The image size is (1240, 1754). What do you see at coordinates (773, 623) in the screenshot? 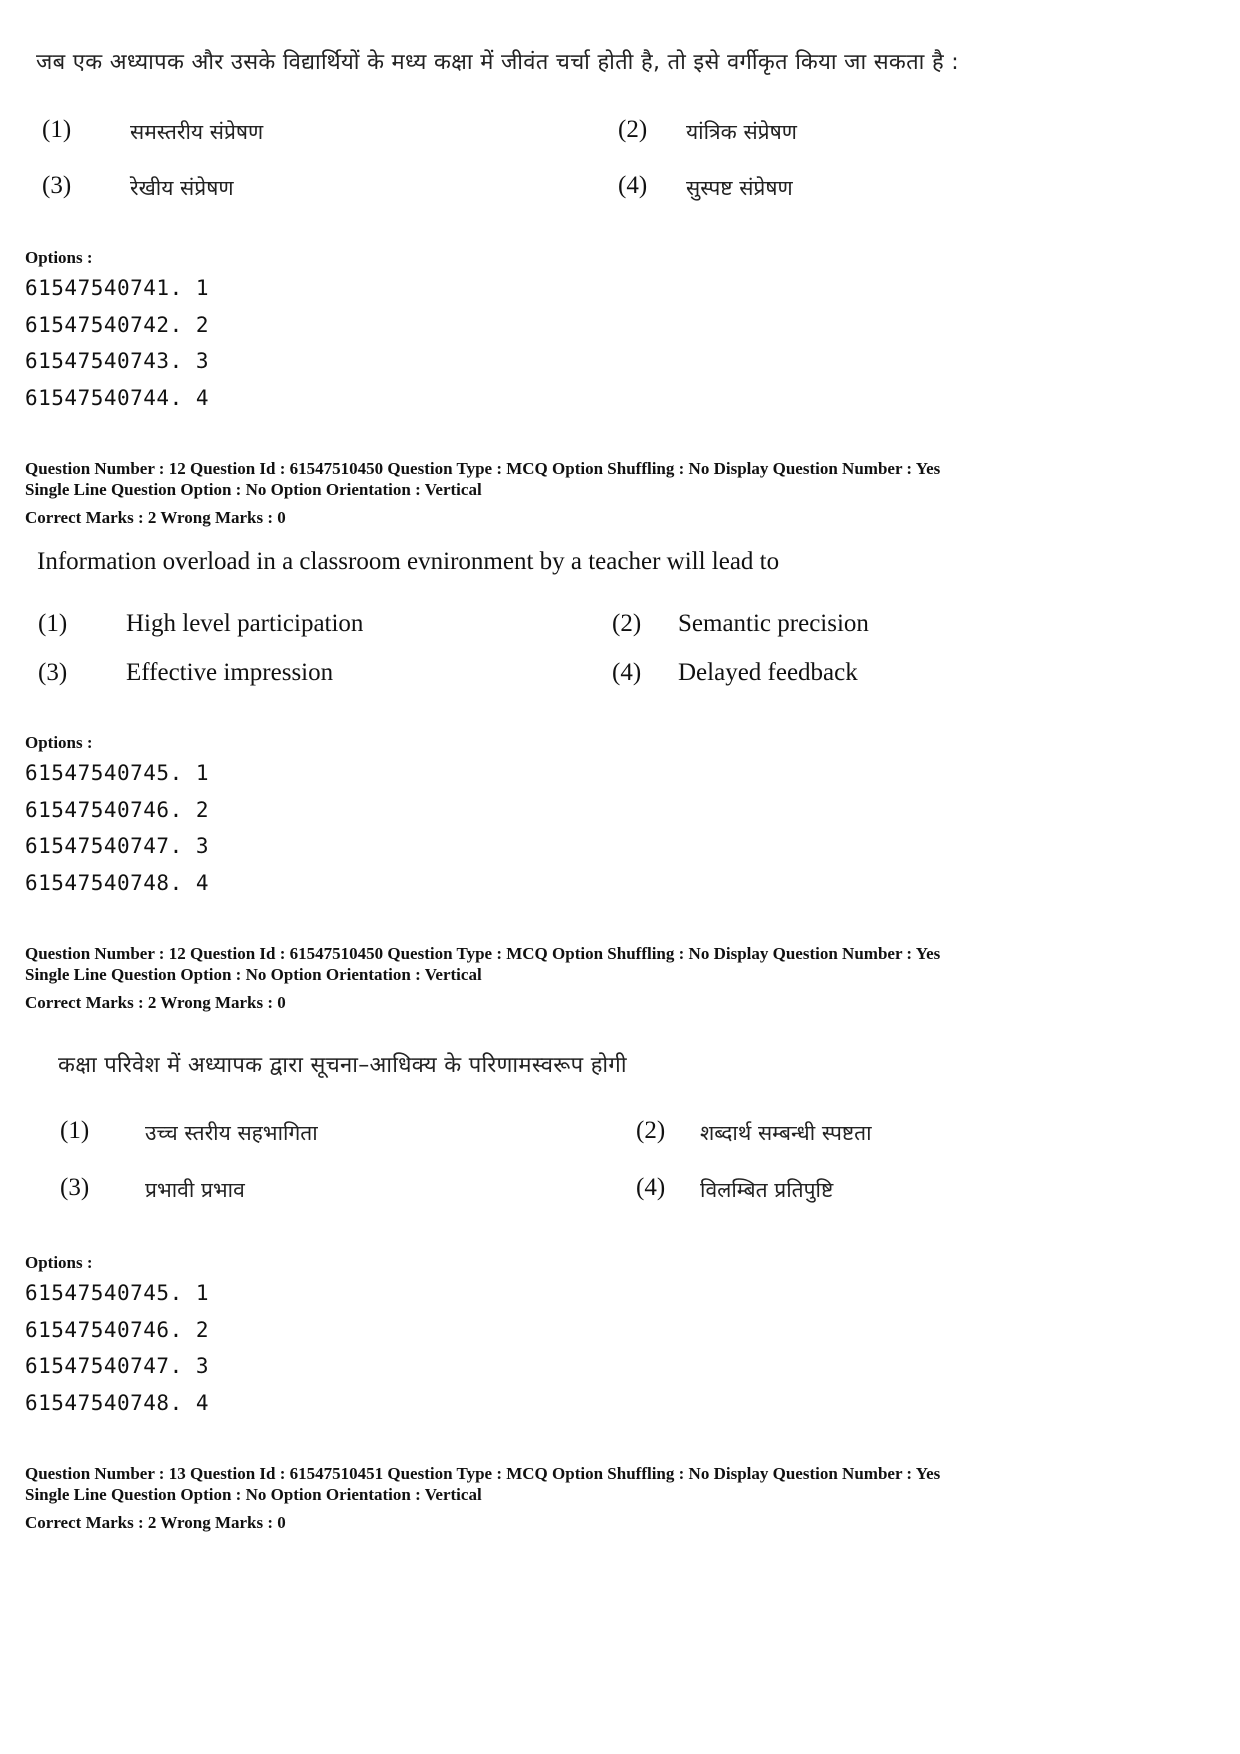
I see `option-text: Semantic precision` at bounding box center [773, 623].